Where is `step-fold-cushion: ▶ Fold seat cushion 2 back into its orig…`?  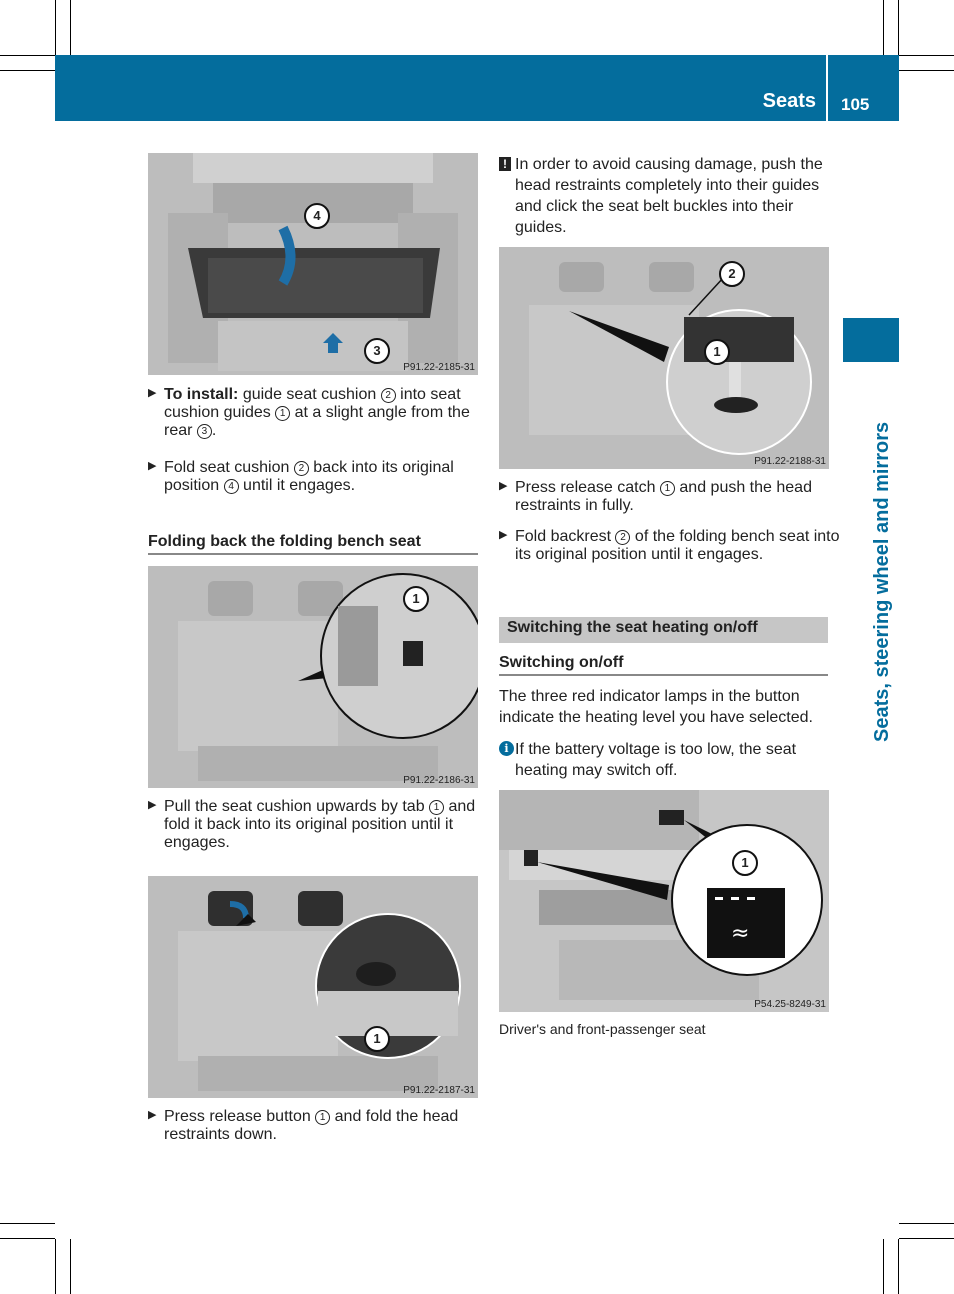
step-fold-cushion: ▶ Fold seat cushion 2 back into its orig… is located at coordinates (322, 477).